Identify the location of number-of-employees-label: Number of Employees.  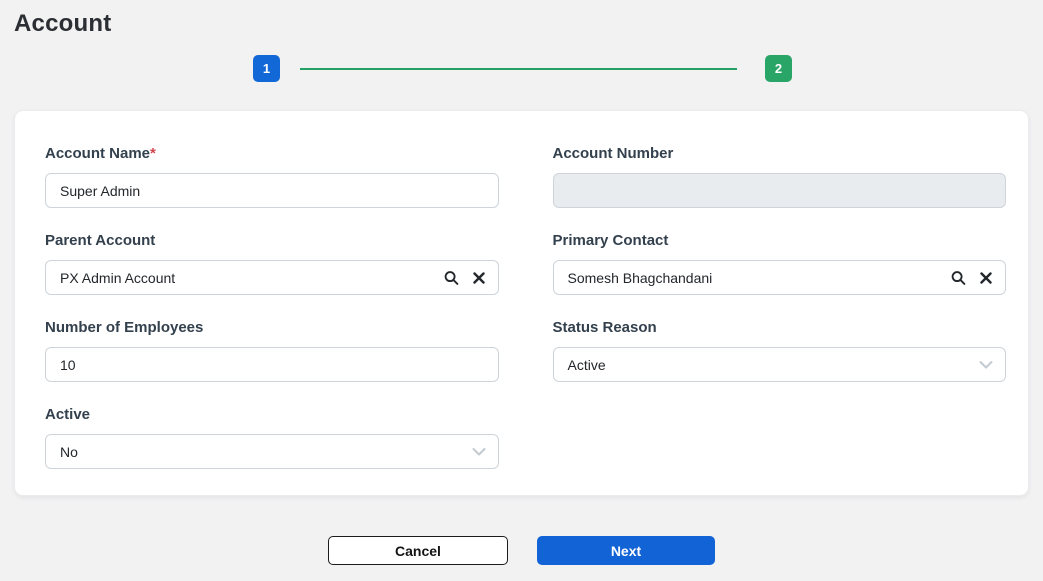
(124, 327).